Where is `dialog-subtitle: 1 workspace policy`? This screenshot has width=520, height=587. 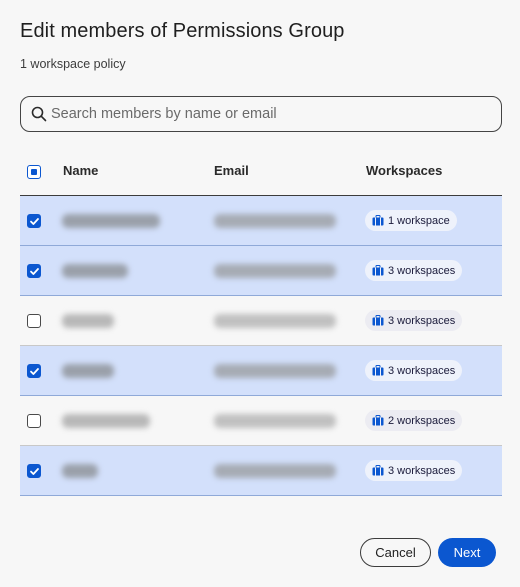 dialog-subtitle: 1 workspace policy is located at coordinates (73, 64).